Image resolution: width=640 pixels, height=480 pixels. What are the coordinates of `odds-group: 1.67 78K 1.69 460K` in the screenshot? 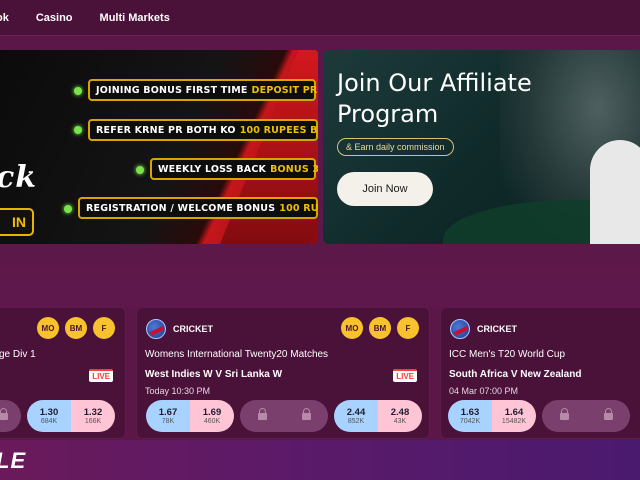 It's located at (190, 416).